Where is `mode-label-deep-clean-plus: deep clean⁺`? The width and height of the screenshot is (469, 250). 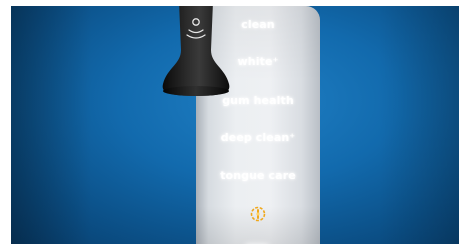 mode-label-deep-clean-plus: deep clean⁺ is located at coordinates (258, 137).